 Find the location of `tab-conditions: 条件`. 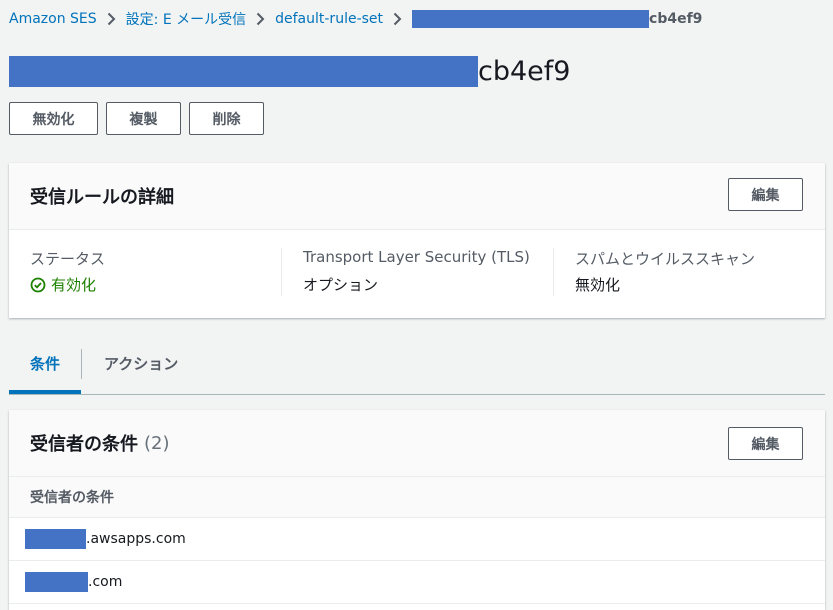

tab-conditions: 条件 is located at coordinates (45, 363).